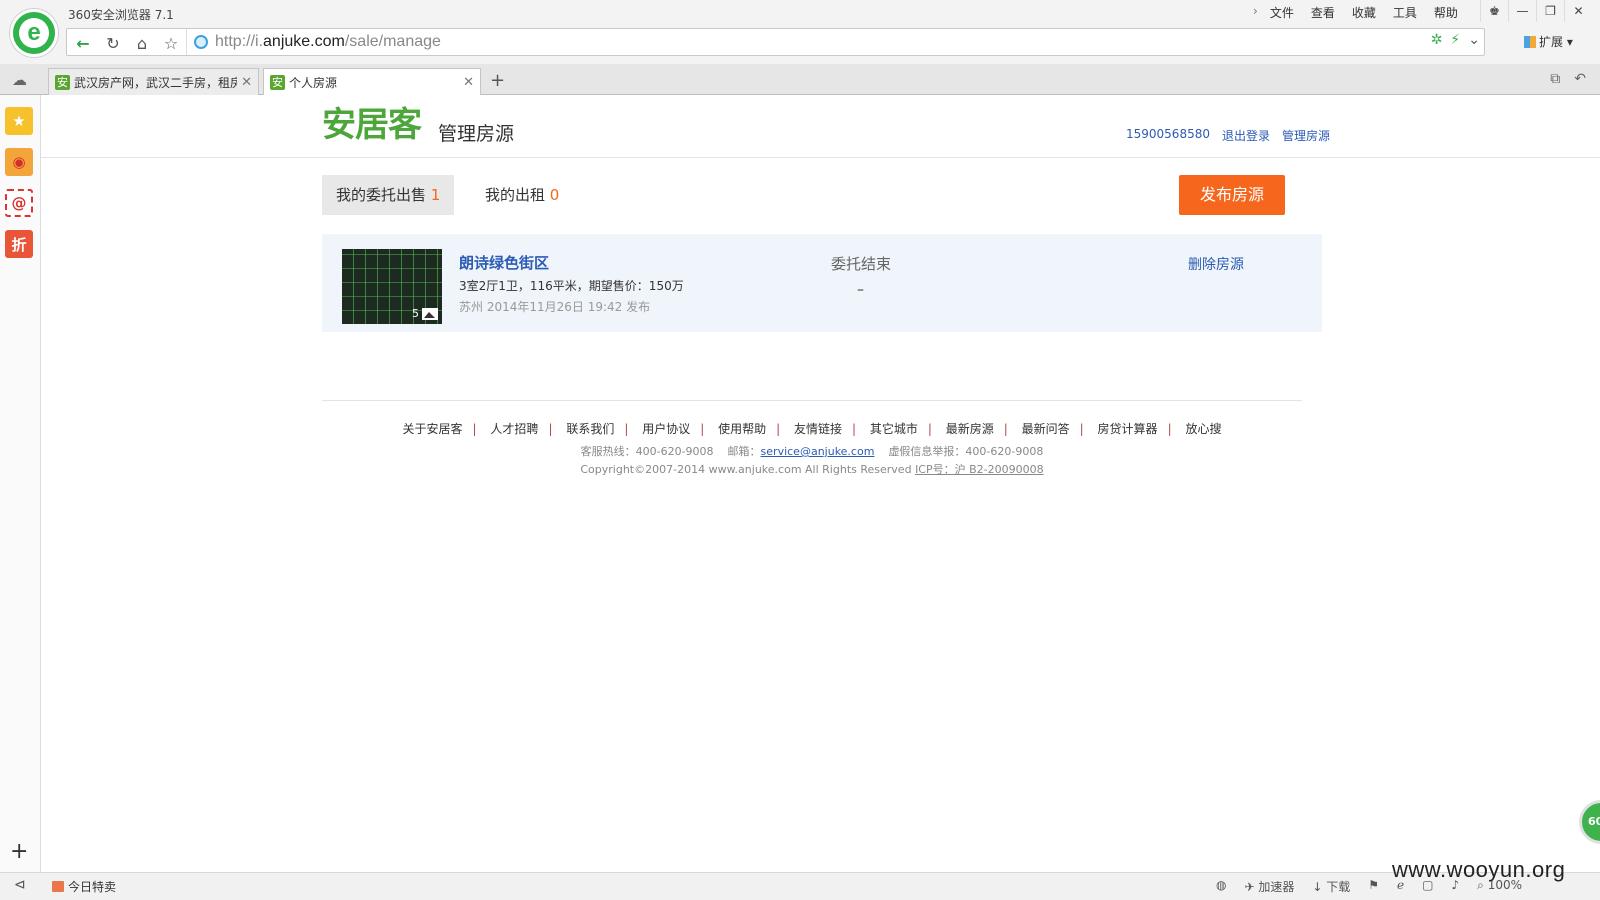  Describe the element at coordinates (20, 483) in the screenshot. I see `browser-sidebar: ★ ◉ @ 折 +` at that location.